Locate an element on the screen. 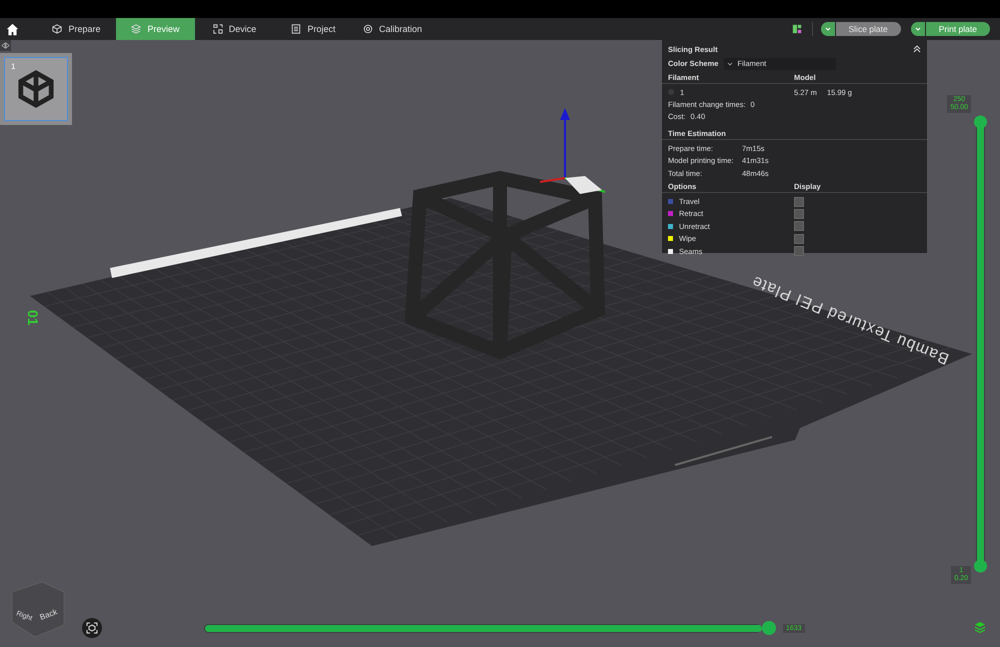 This screenshot has width=1000, height=647. frame-corners-icon is located at coordinates (217, 29).